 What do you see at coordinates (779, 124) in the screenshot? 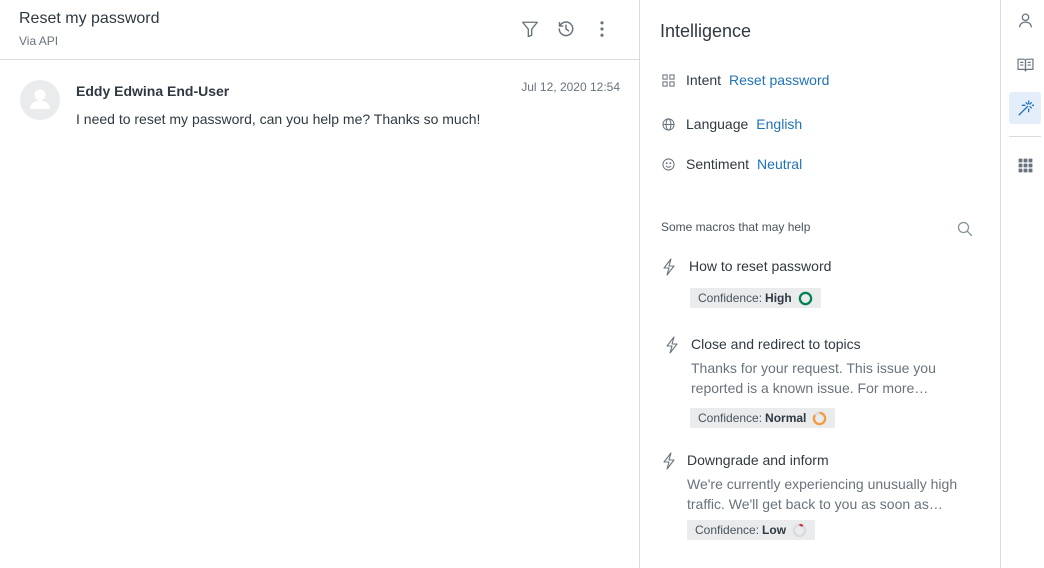
I see `language-value: English` at bounding box center [779, 124].